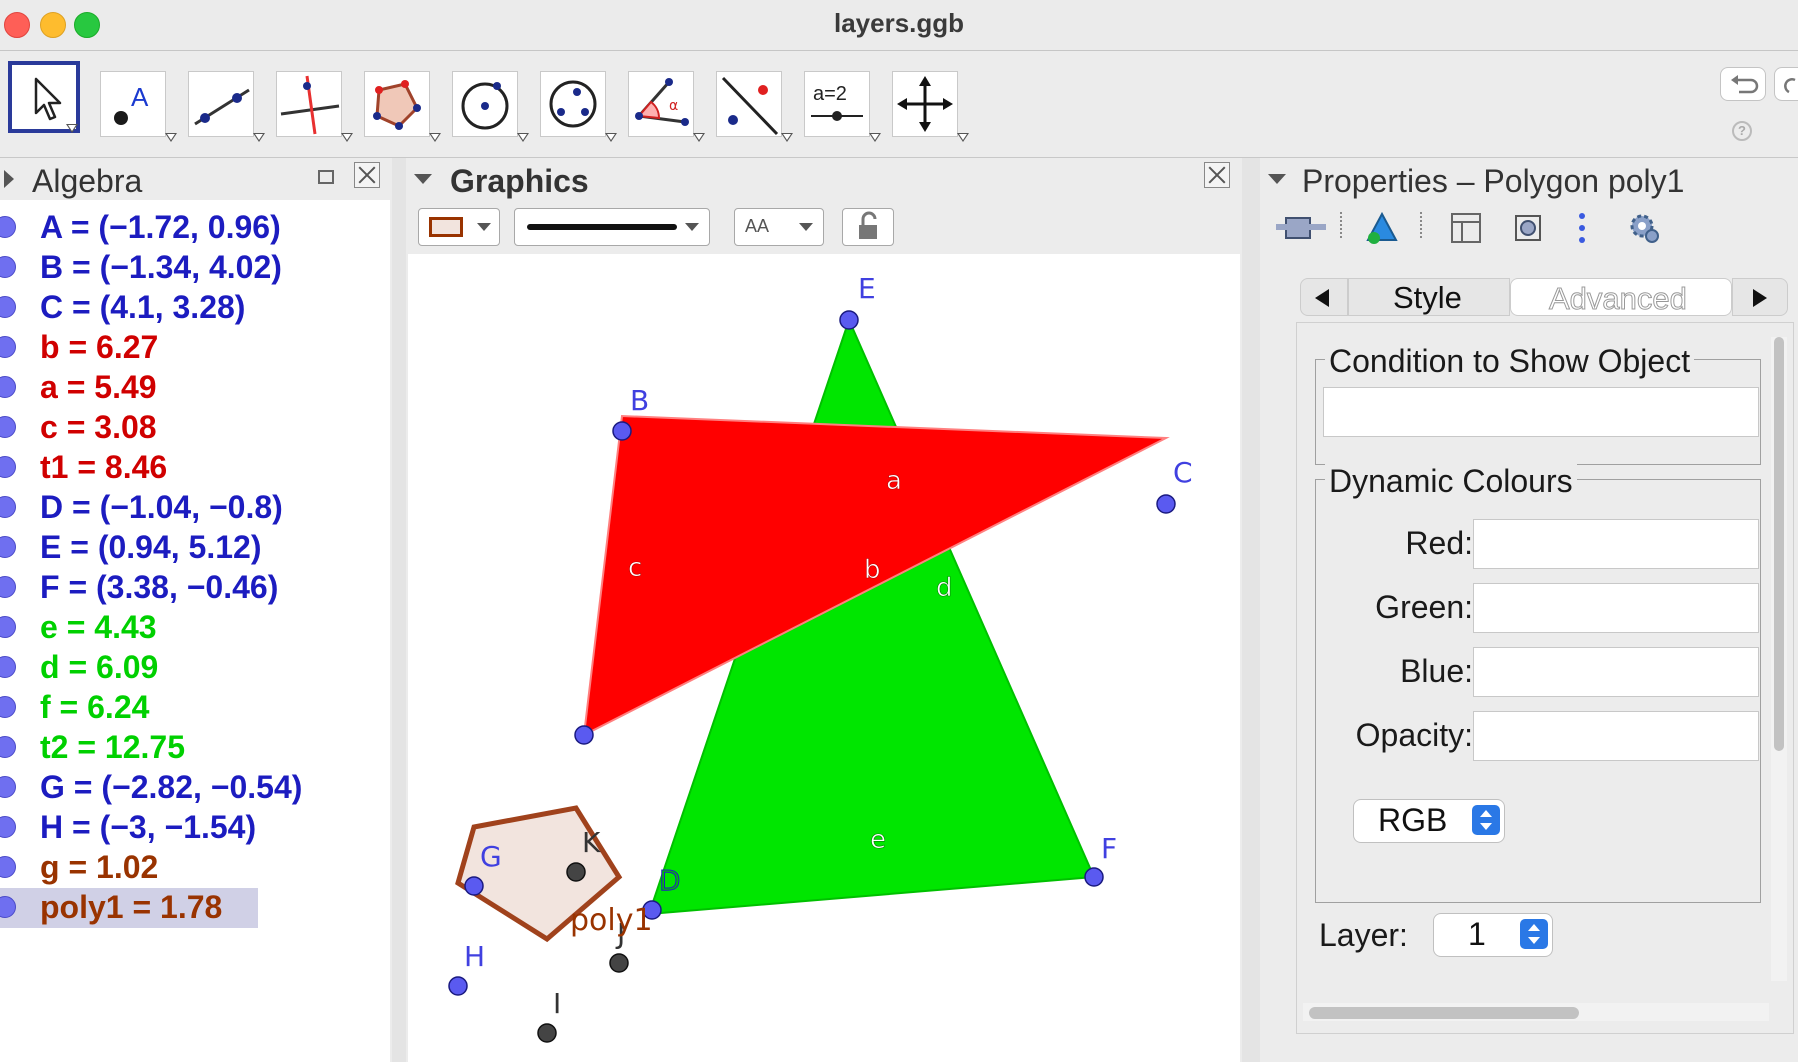 The width and height of the screenshot is (1798, 1062). What do you see at coordinates (474, 886) in the screenshot?
I see `point-G` at bounding box center [474, 886].